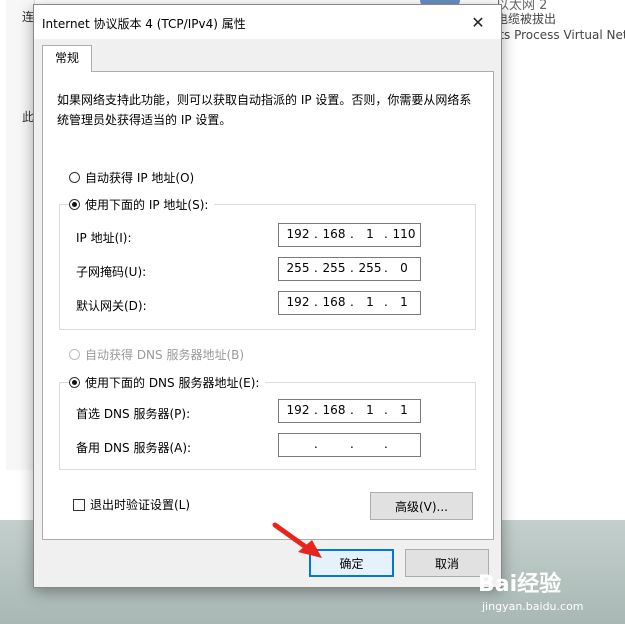  Describe the element at coordinates (67, 58) in the screenshot. I see `tab-general: 常规` at that location.